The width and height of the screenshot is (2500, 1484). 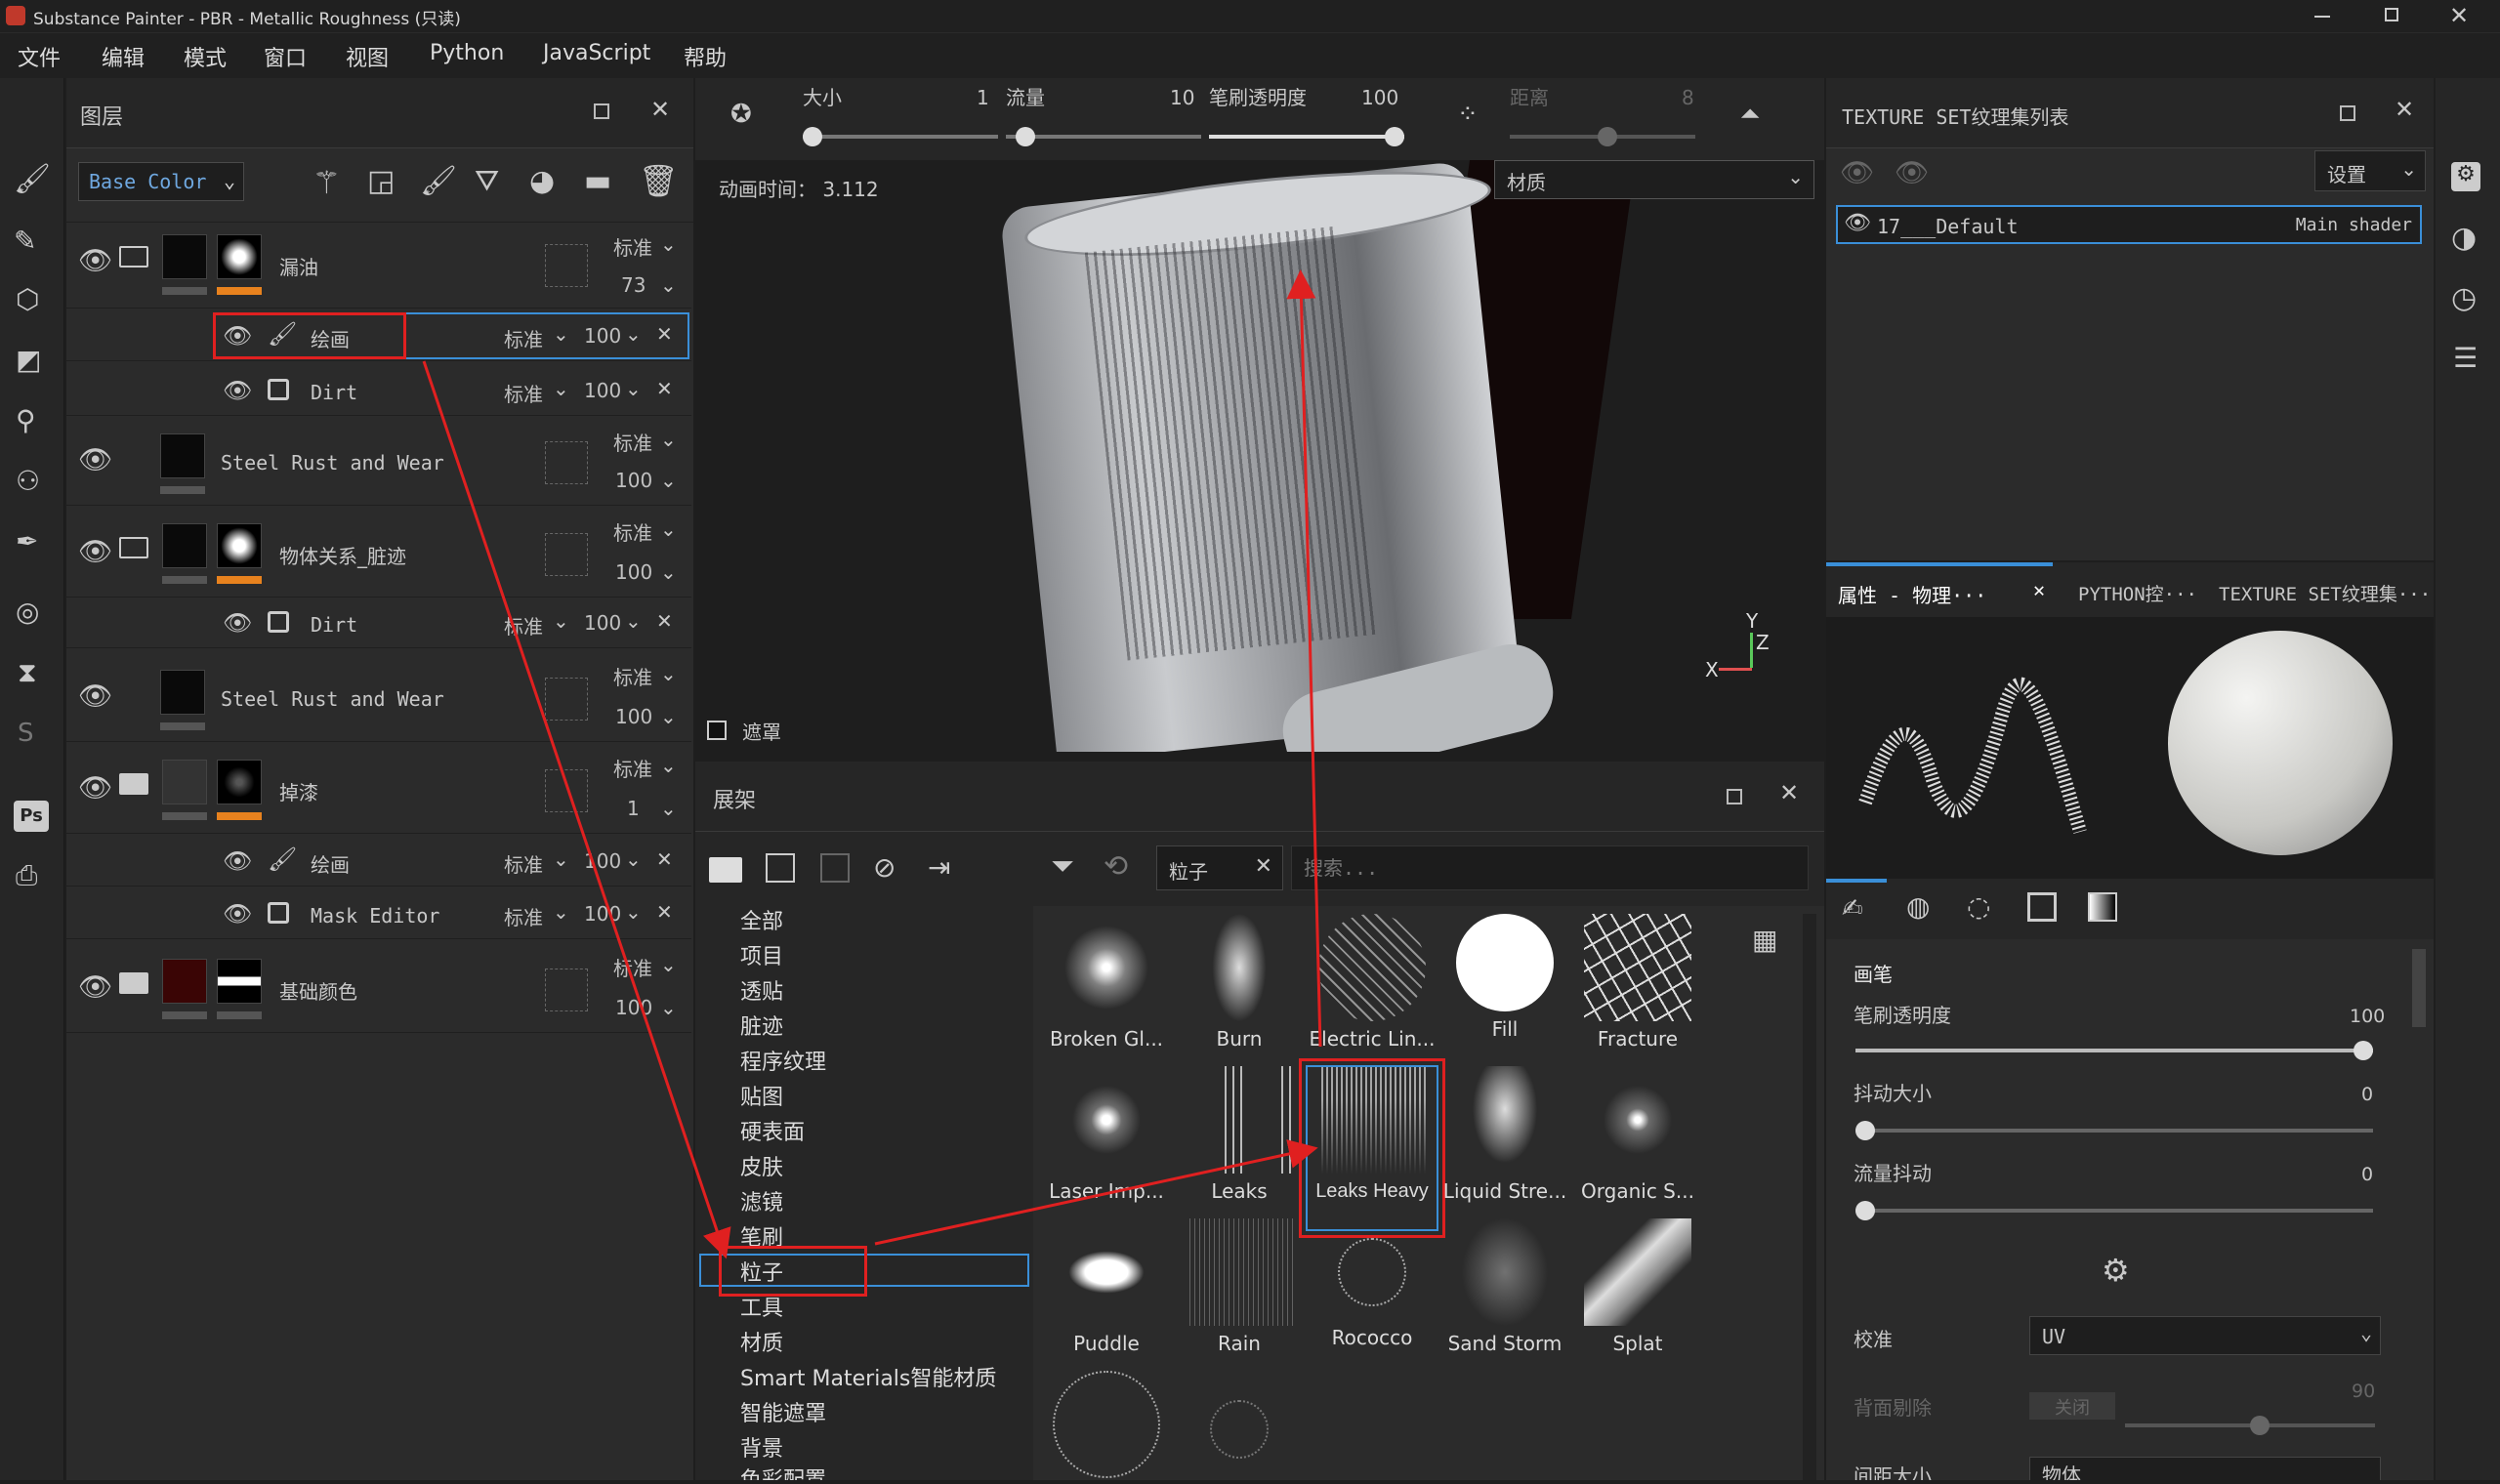 I want to click on add-folder-icon: ▬, so click(x=597, y=181).